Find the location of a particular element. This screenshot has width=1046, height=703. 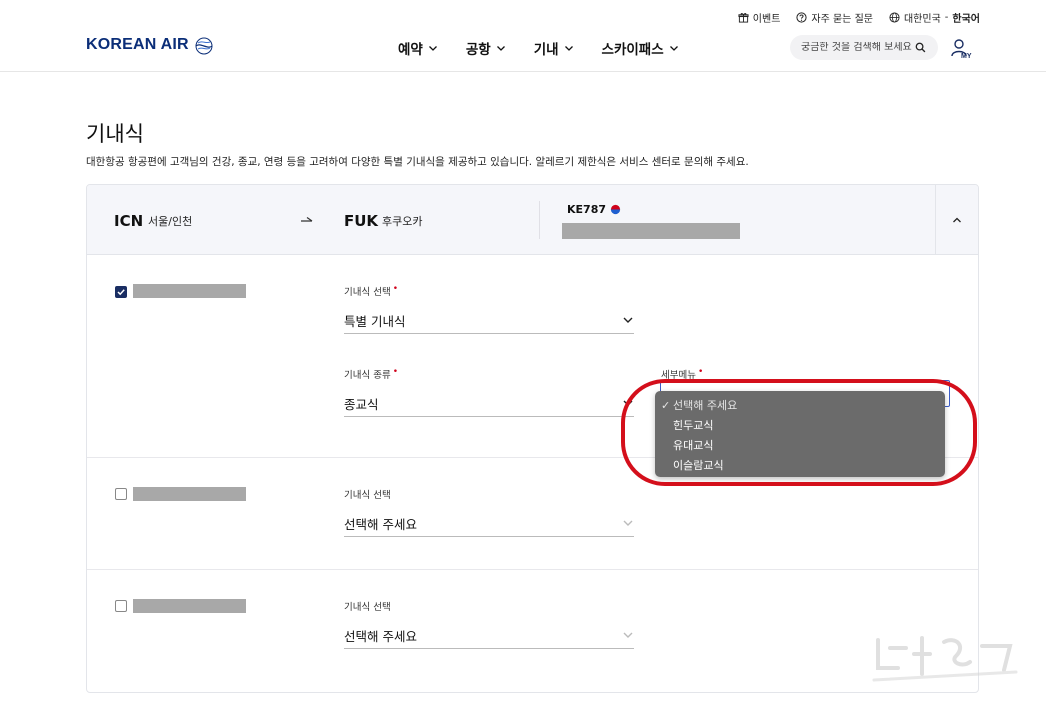

check-icon: ✓ is located at coordinates (666, 405).